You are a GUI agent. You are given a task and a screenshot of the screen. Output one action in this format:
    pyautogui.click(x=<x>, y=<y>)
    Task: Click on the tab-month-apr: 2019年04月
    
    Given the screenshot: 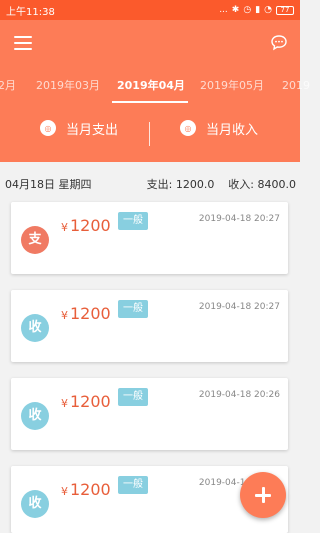 What is the action you would take?
    pyautogui.click(x=151, y=86)
    